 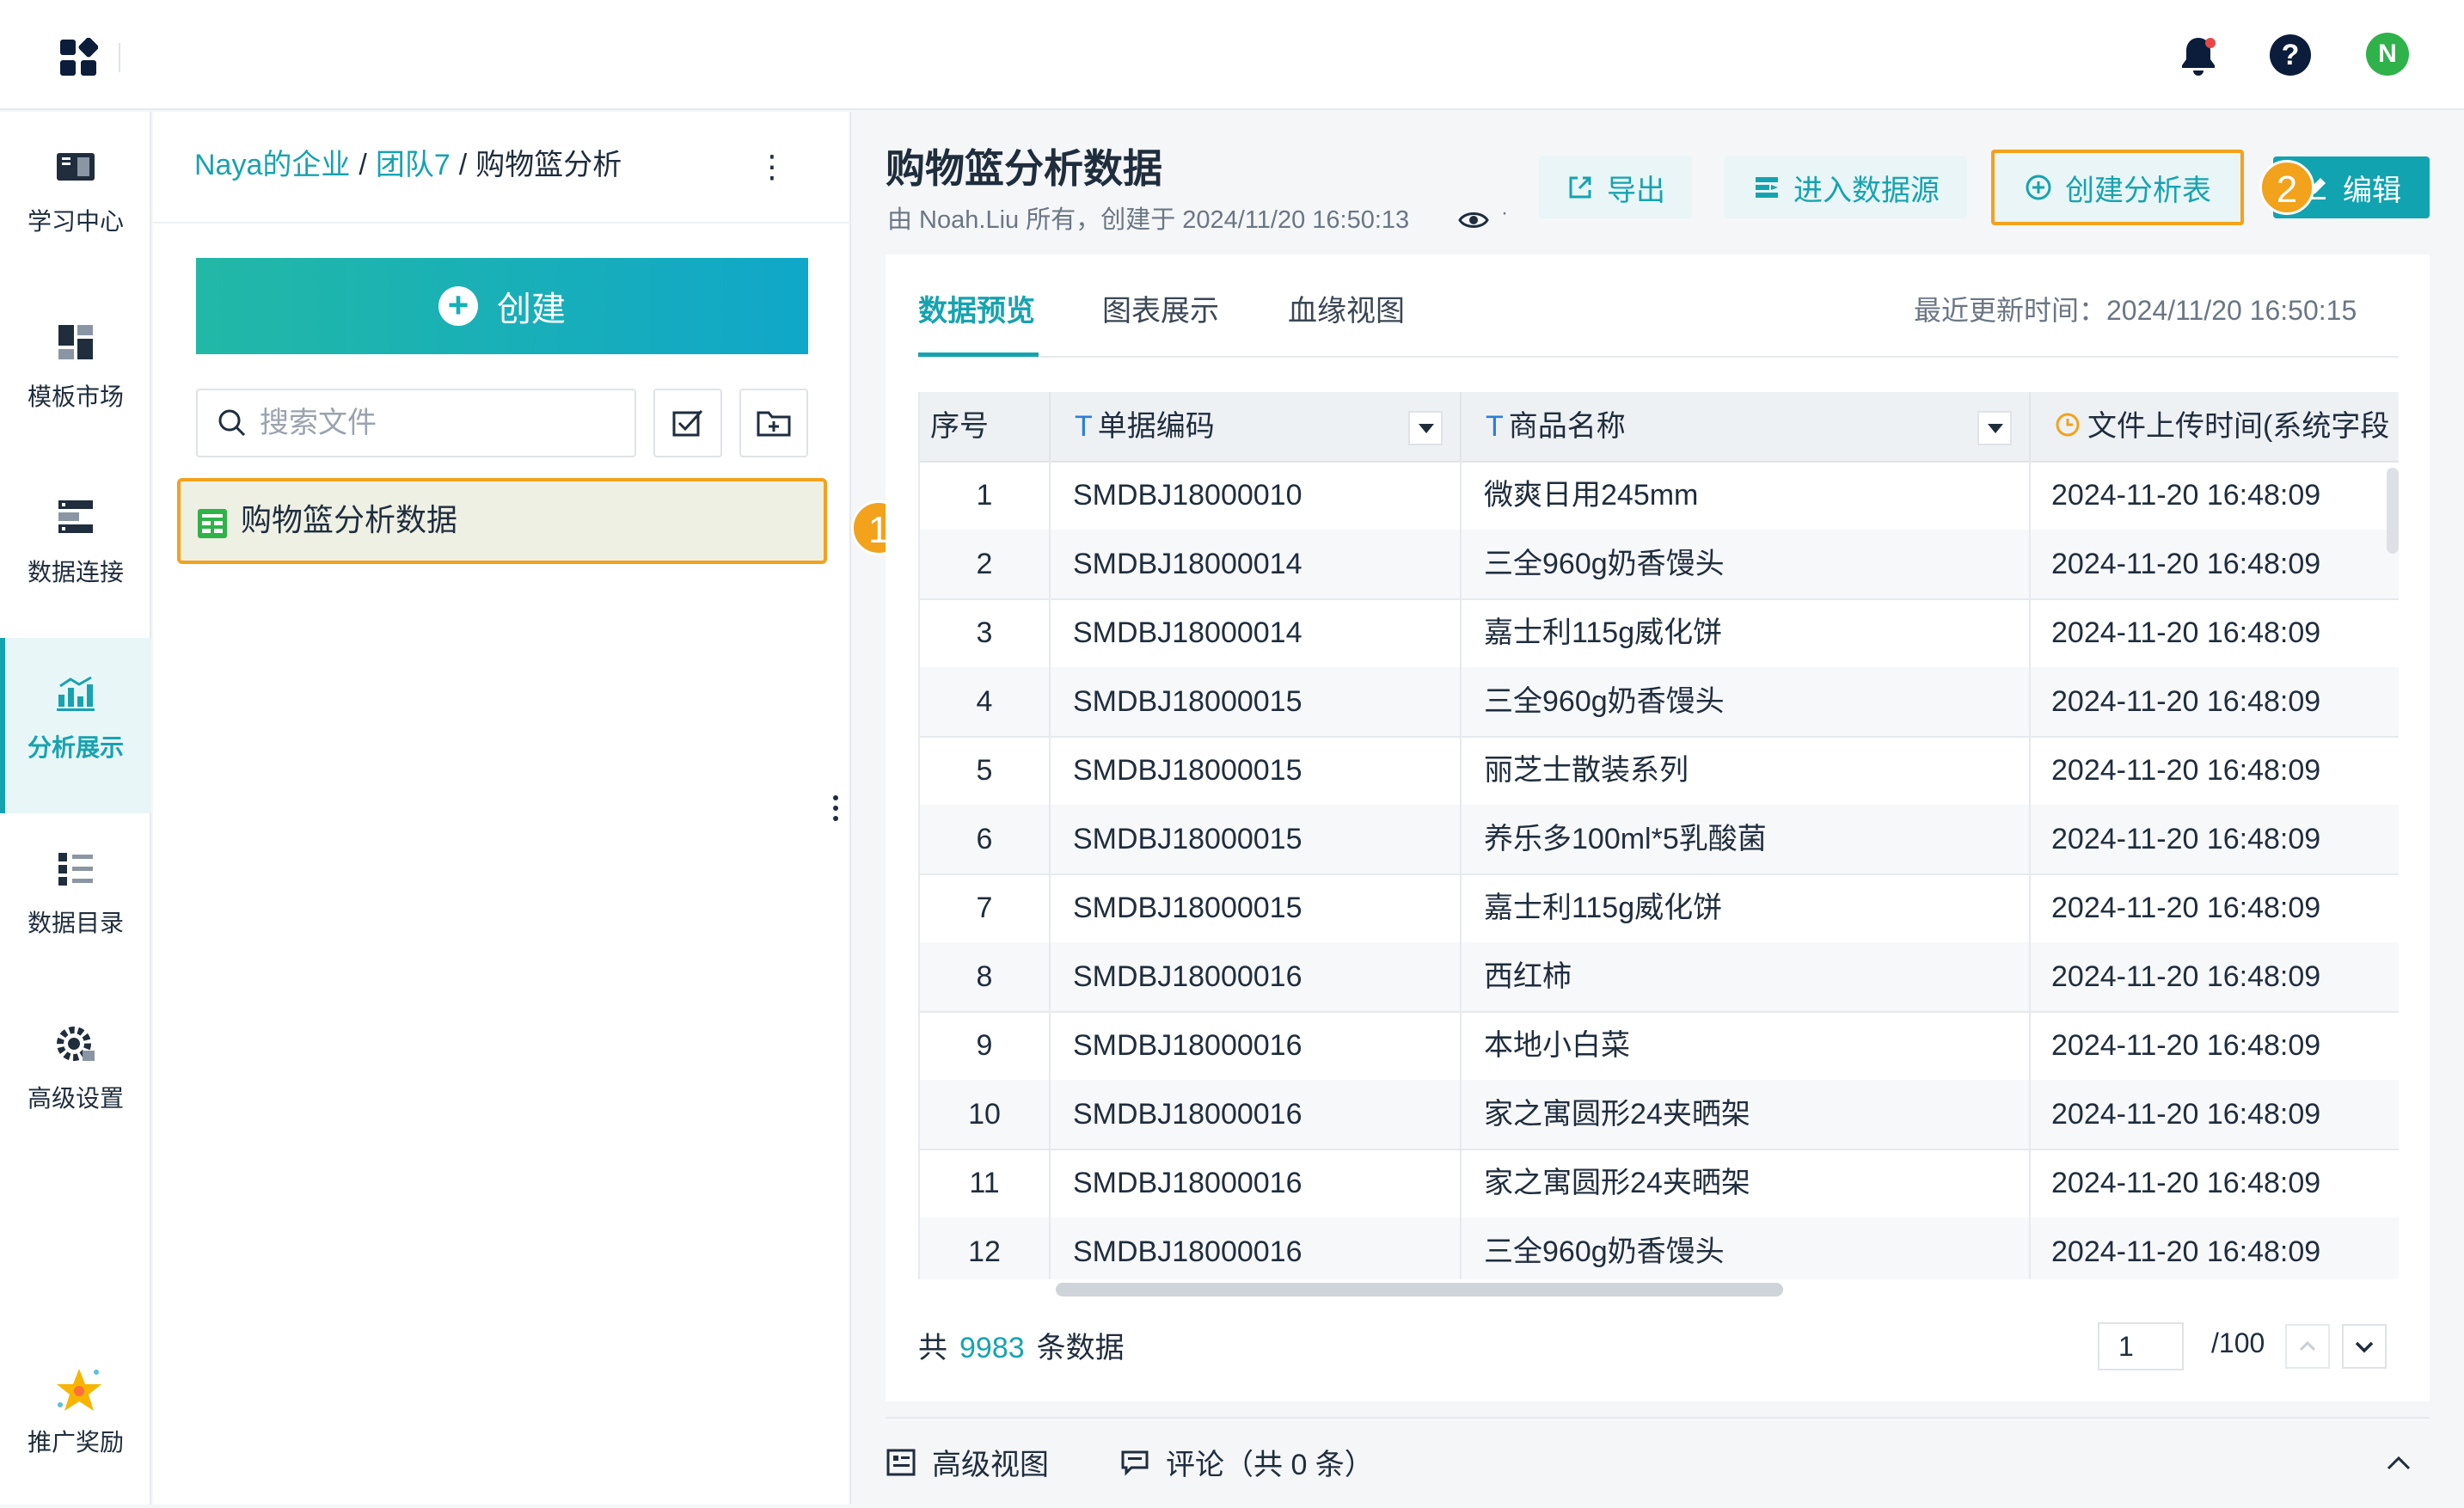 I want to click on record-count: 共 9983 条数据, so click(x=1021, y=1345).